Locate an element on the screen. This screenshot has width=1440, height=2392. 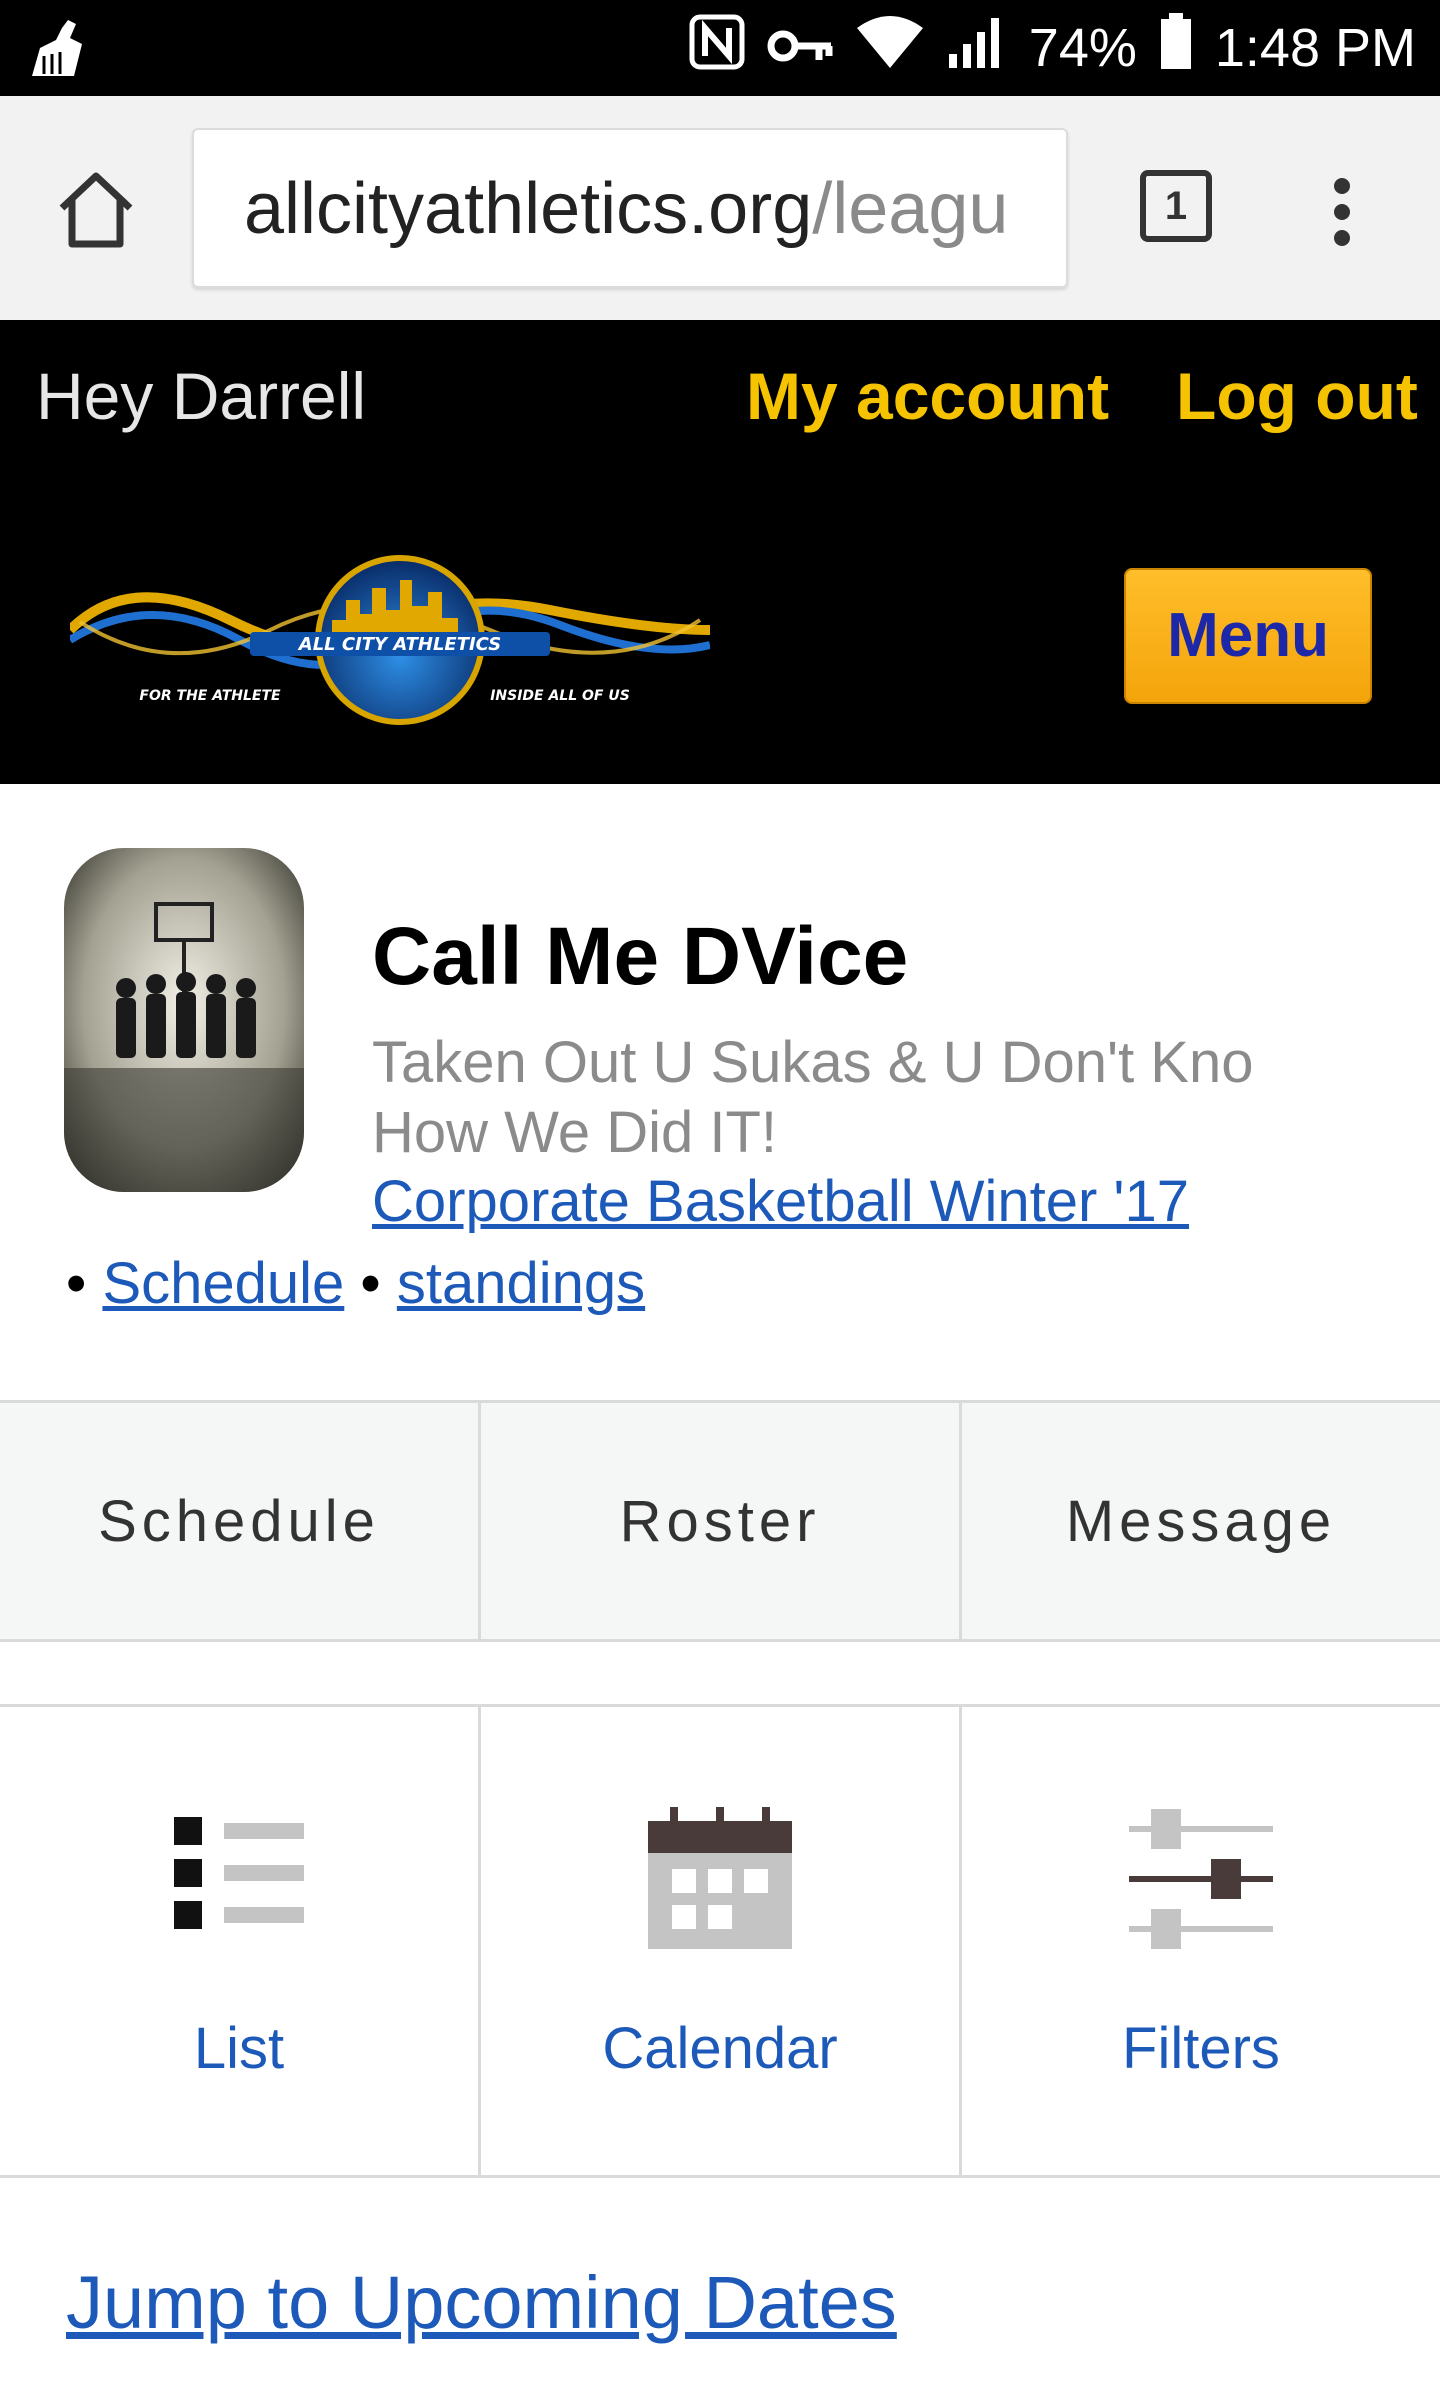
tab-roster: Roster is located at coordinates (721, 1521).